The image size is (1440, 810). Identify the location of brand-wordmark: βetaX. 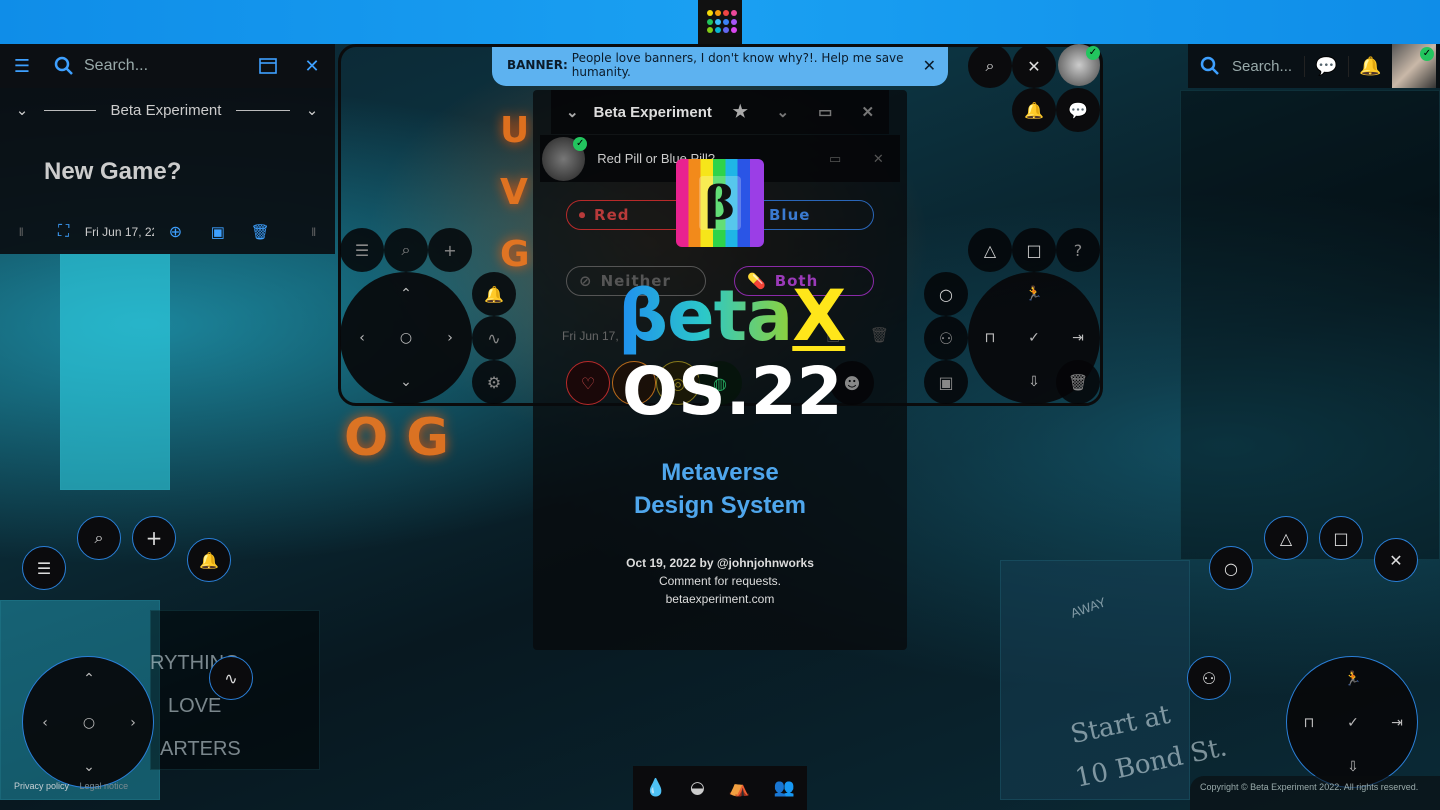
(732, 316).